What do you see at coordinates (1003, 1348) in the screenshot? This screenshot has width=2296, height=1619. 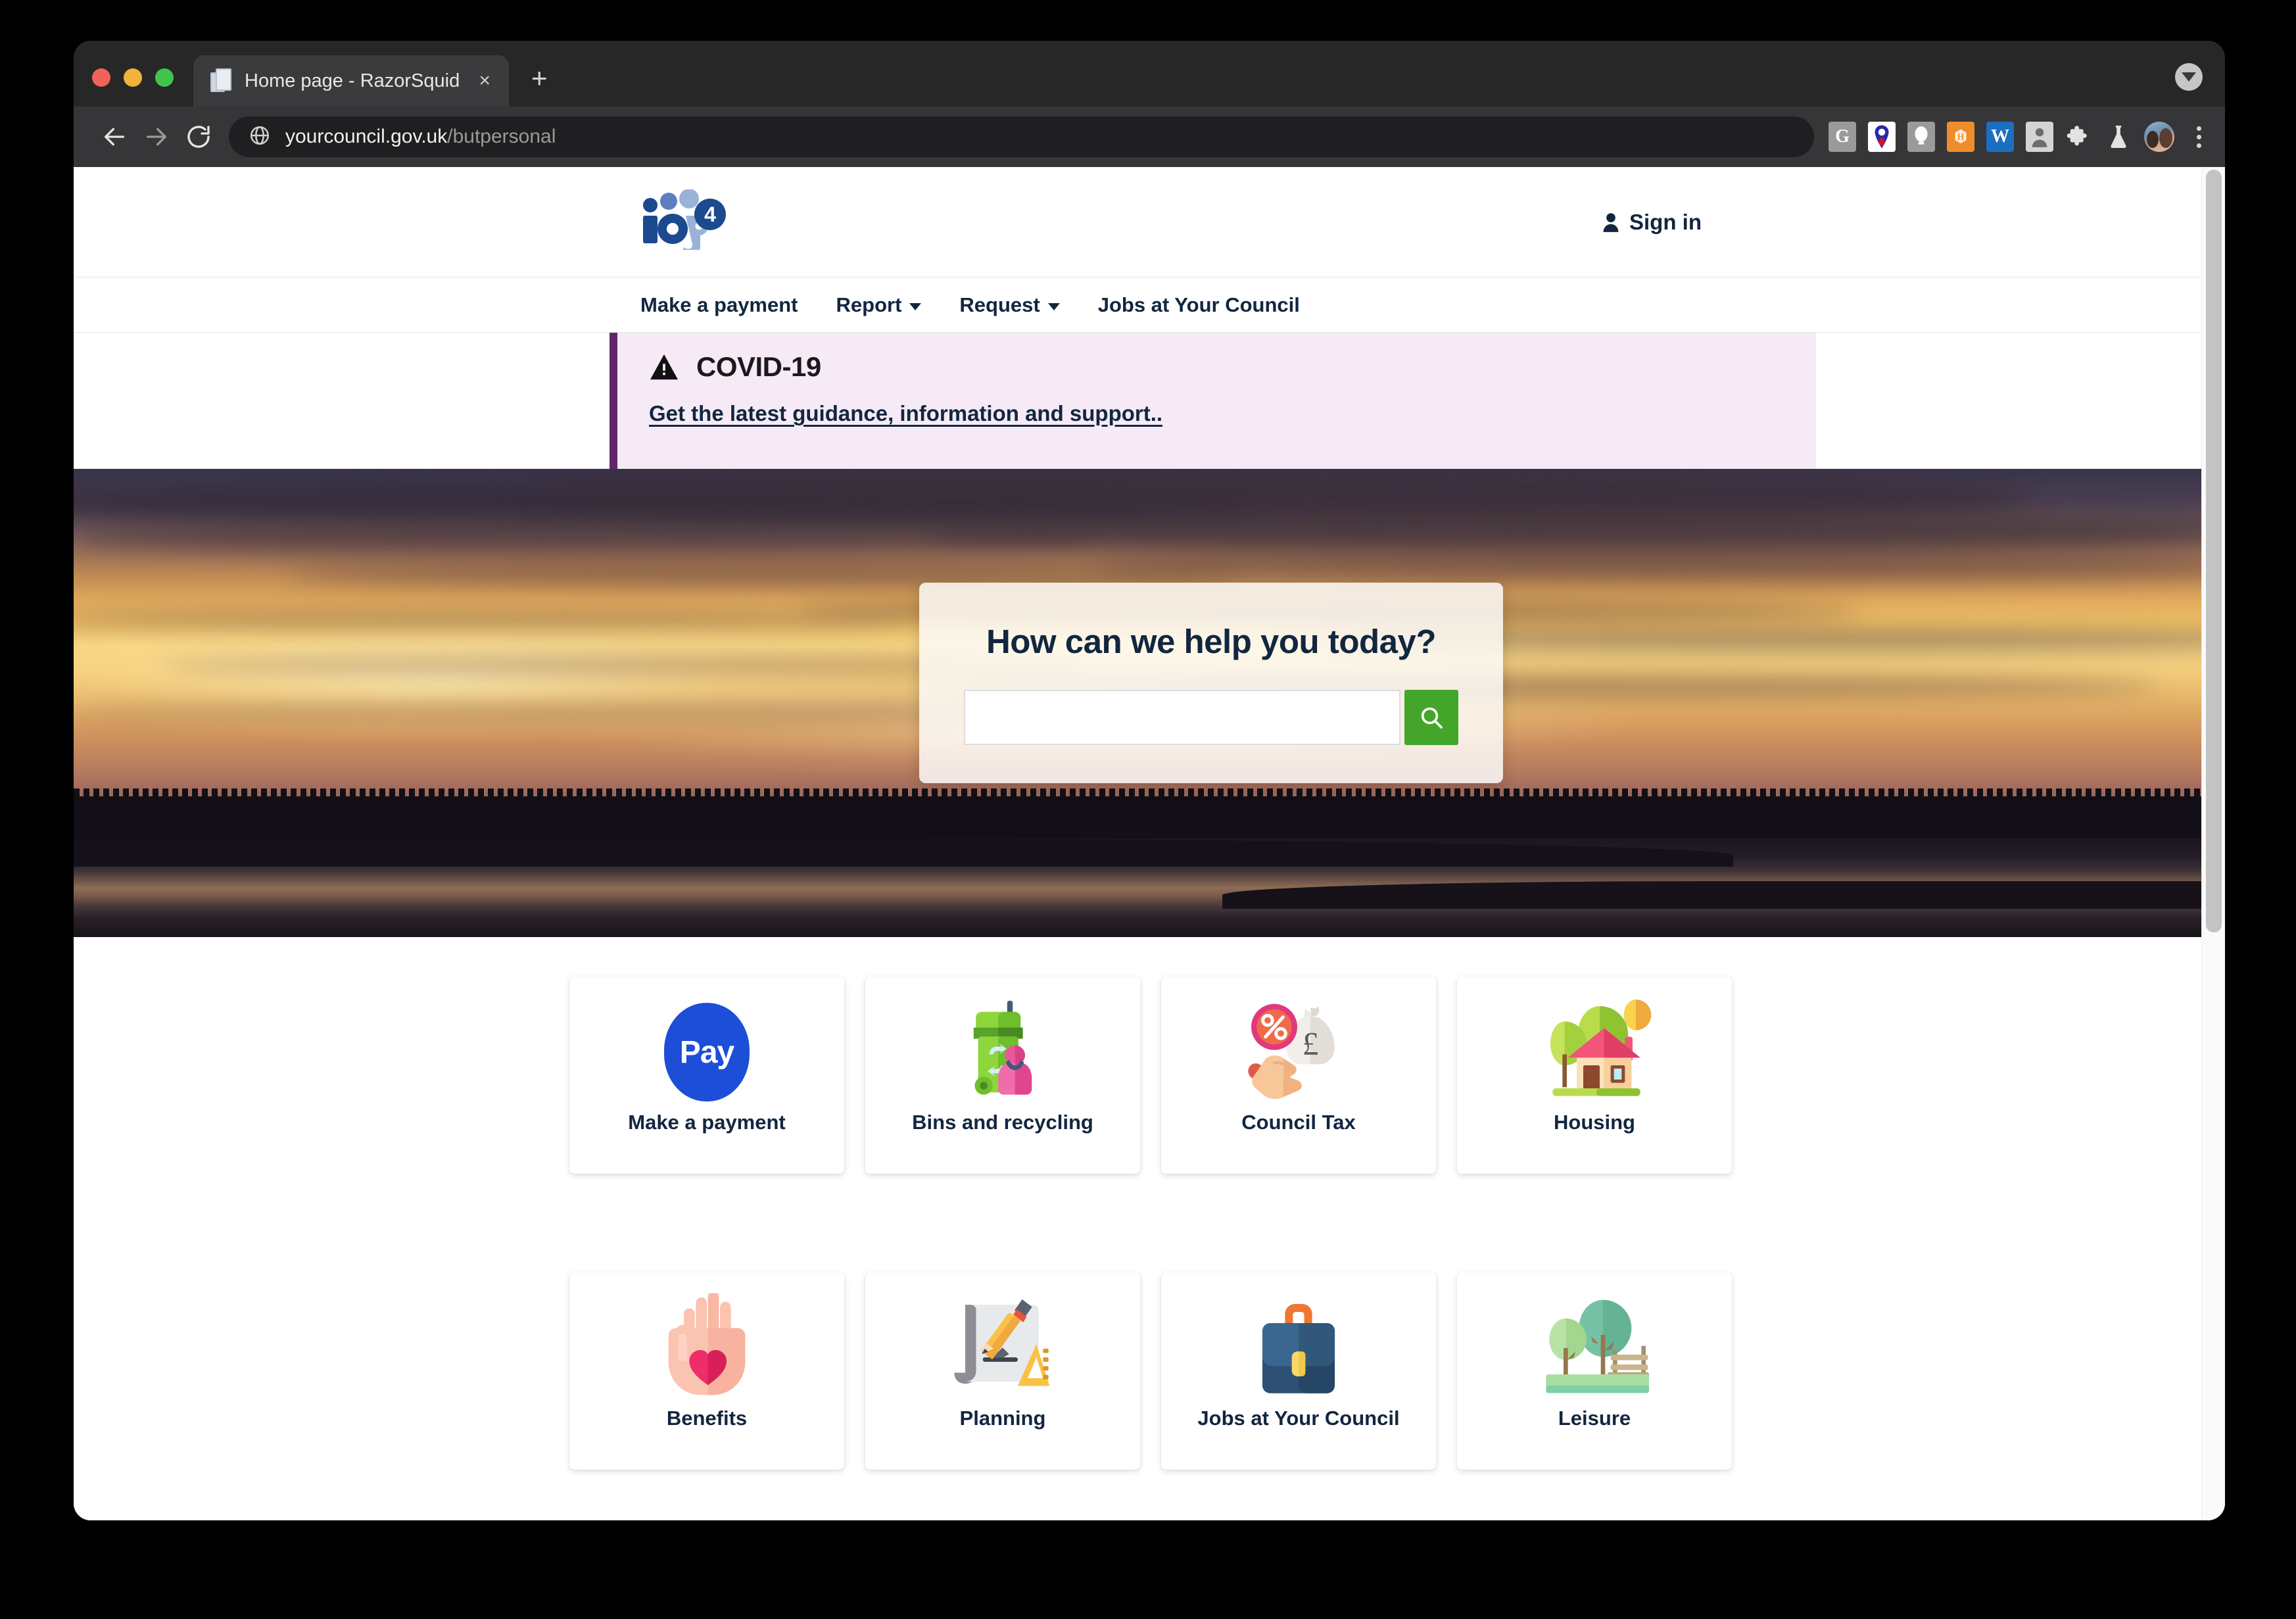 I see `blueprint-pencil-icon` at bounding box center [1003, 1348].